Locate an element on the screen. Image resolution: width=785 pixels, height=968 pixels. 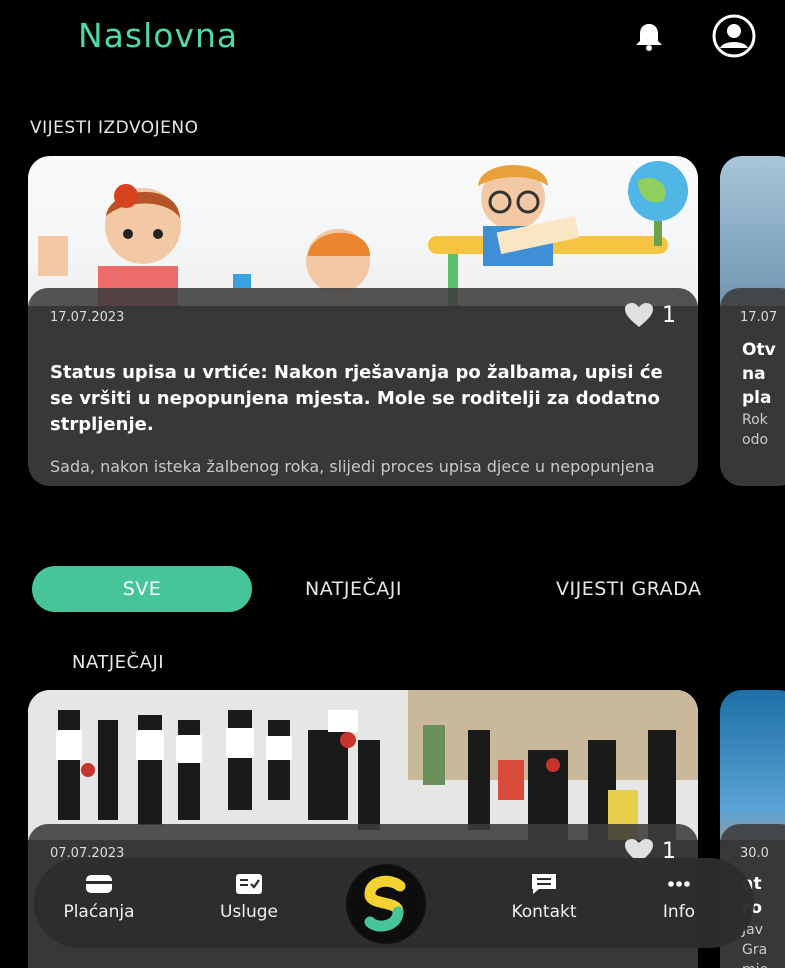
nav-label: Usluge is located at coordinates (249, 912).